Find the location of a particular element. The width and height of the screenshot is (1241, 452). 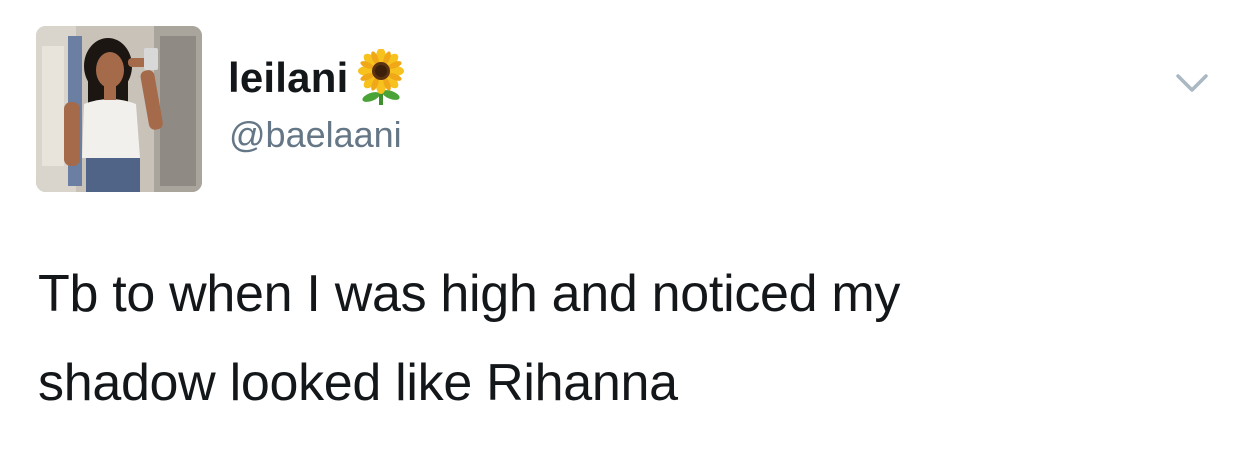

user-name-row: leilani is located at coordinates (318, 78).